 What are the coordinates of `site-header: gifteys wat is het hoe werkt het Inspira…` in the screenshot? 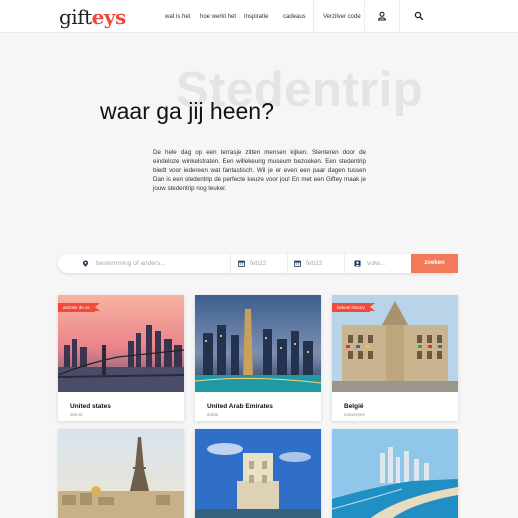 It's located at (259, 16).